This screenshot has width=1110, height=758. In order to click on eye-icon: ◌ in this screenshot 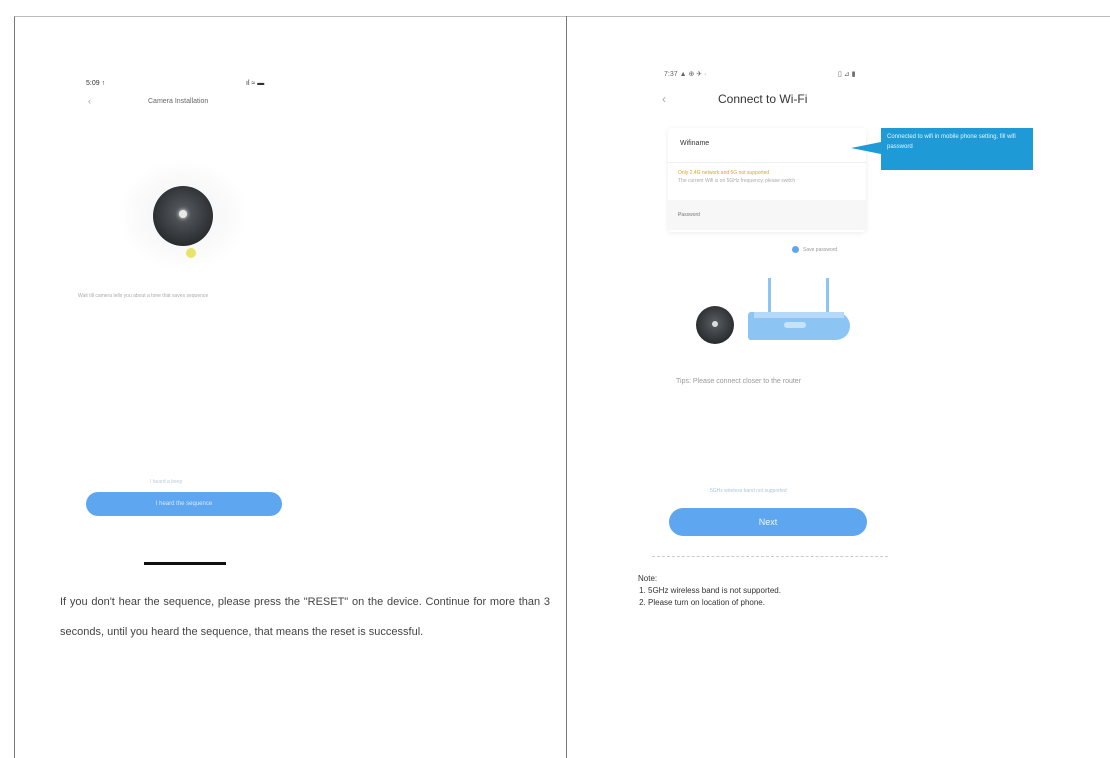, I will do `click(765, 215)`.